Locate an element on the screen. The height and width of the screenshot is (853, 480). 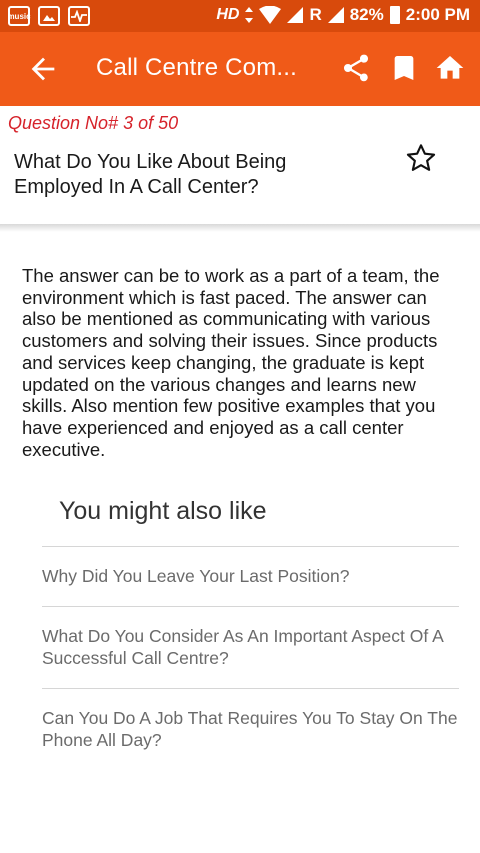
battery-percent: 82% is located at coordinates (366, 14).